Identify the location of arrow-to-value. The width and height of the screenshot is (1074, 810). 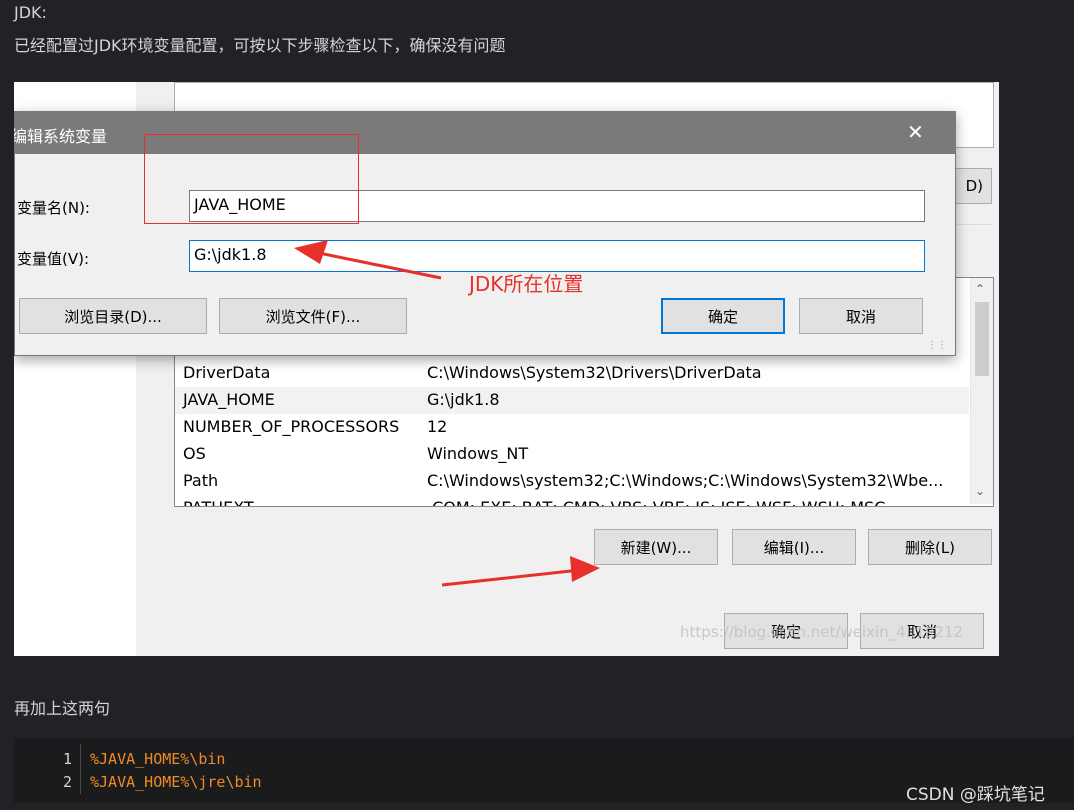
(368, 260).